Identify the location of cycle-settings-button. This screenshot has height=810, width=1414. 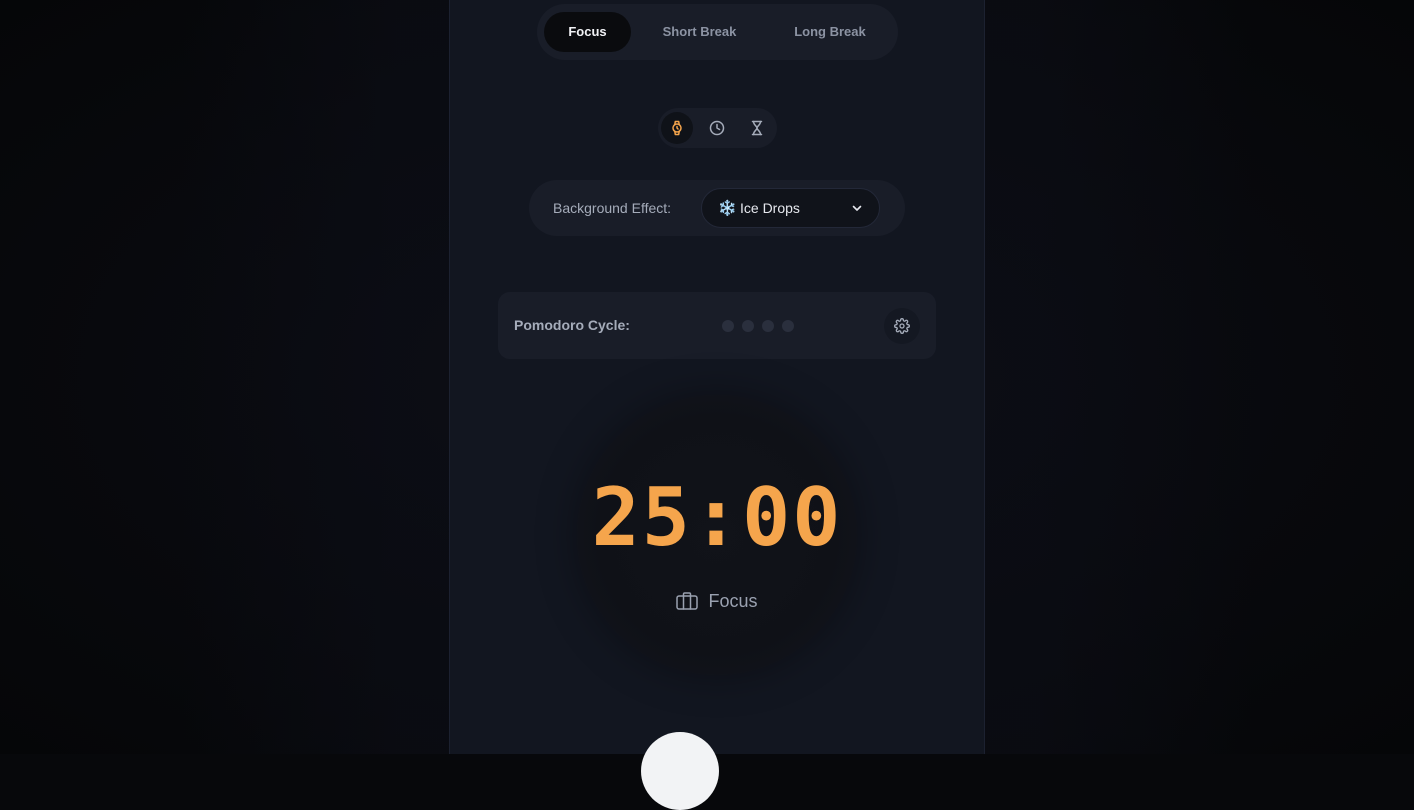
(902, 326).